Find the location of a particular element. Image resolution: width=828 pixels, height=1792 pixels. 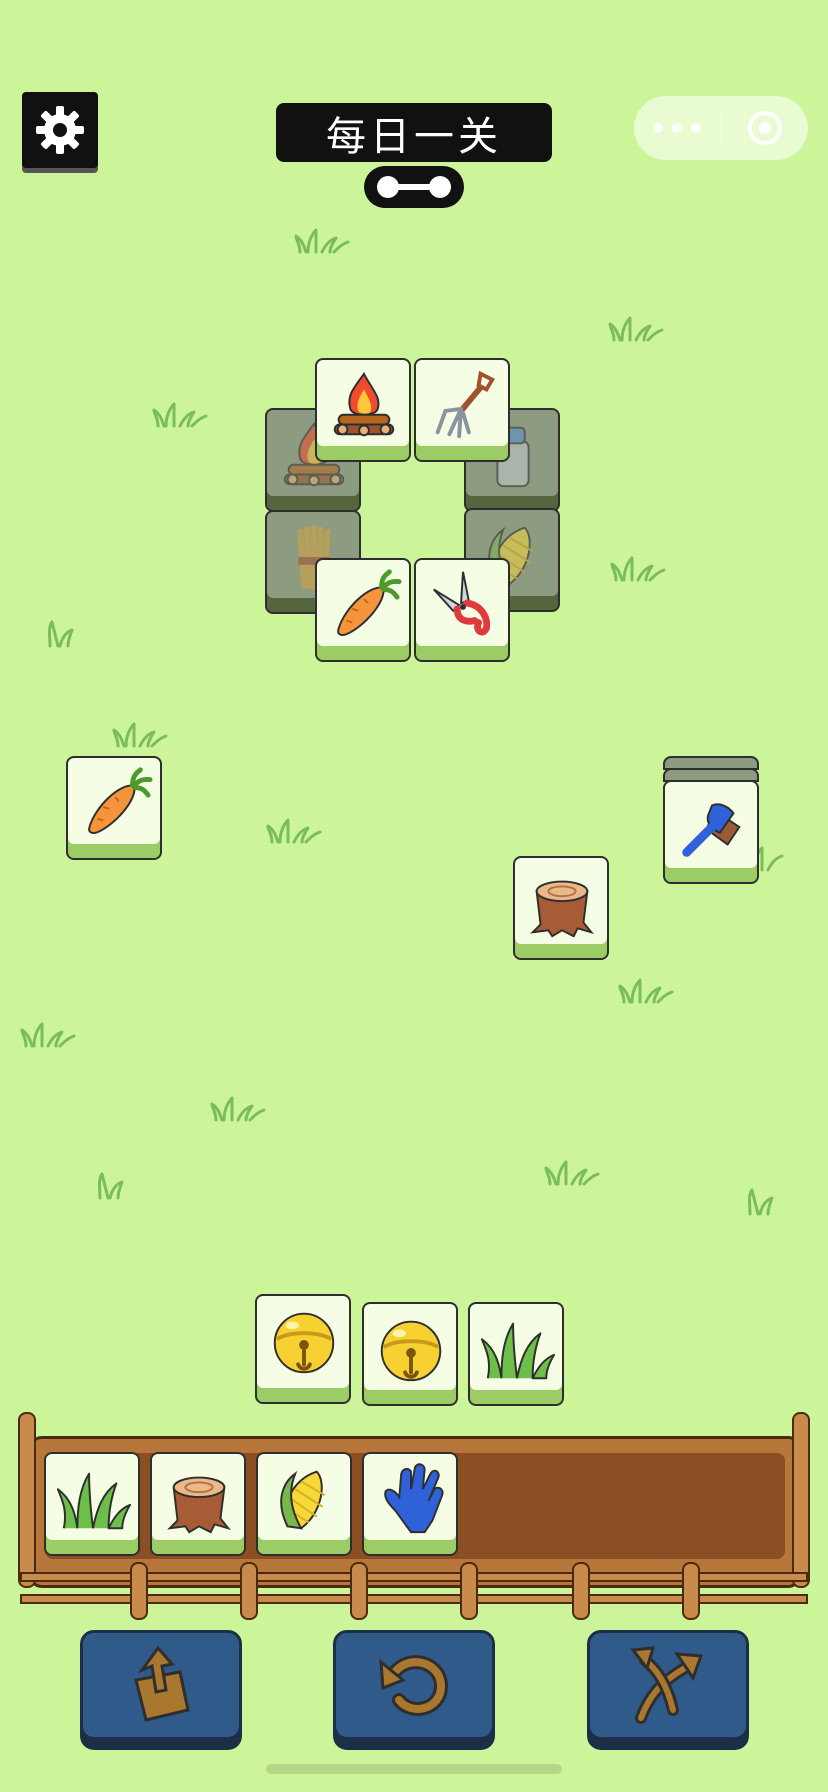

tray-slot-tree-stump is located at coordinates (198, 1504).